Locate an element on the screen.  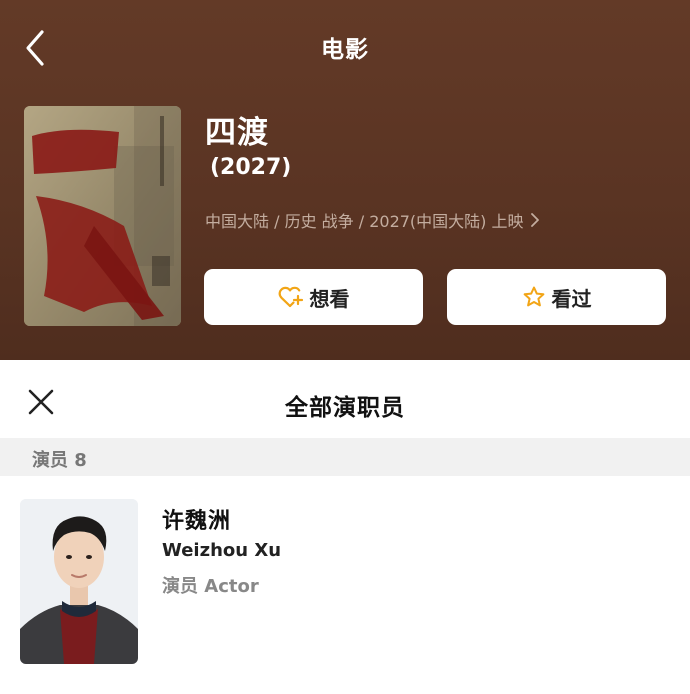
cast-section-header: 演员 8 is located at coordinates (345, 457).